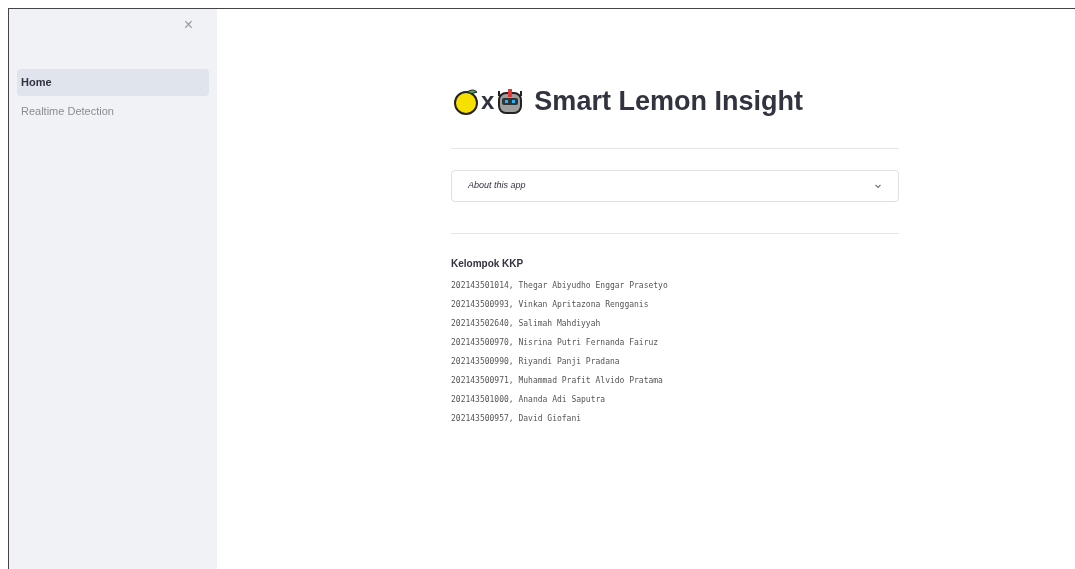 The height and width of the screenshot is (569, 1075). I want to click on member-line: 202143500970, Nisrina Putri Fernanda Fairuz, so click(555, 342).